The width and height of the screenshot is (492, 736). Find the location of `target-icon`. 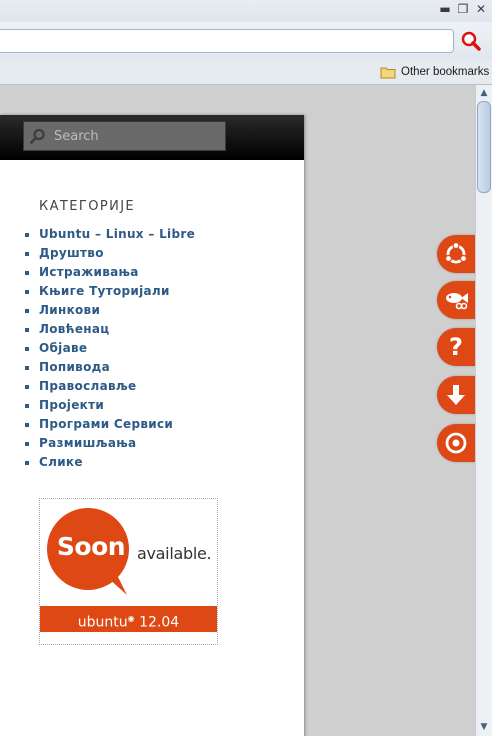

target-icon is located at coordinates (456, 443).